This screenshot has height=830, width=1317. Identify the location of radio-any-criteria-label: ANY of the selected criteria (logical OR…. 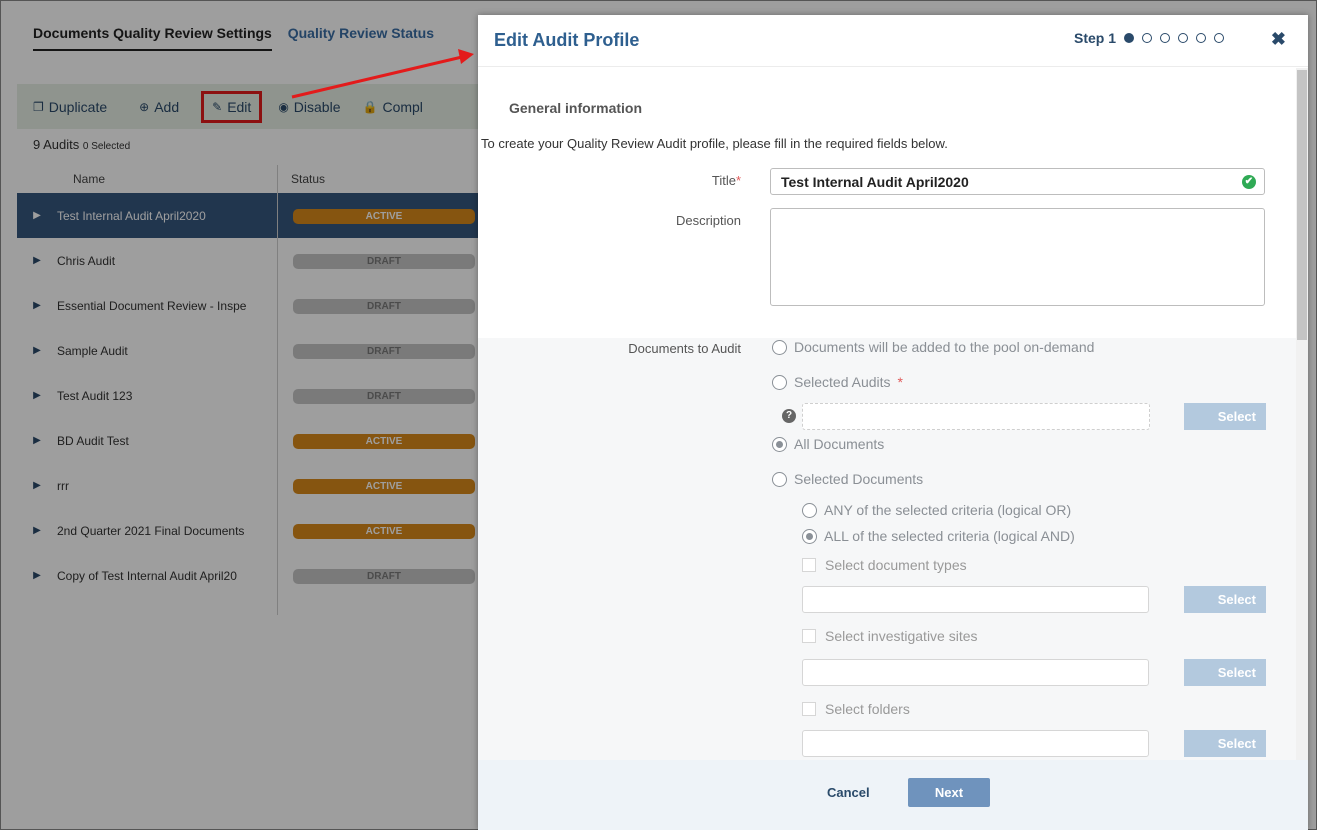
(948, 510).